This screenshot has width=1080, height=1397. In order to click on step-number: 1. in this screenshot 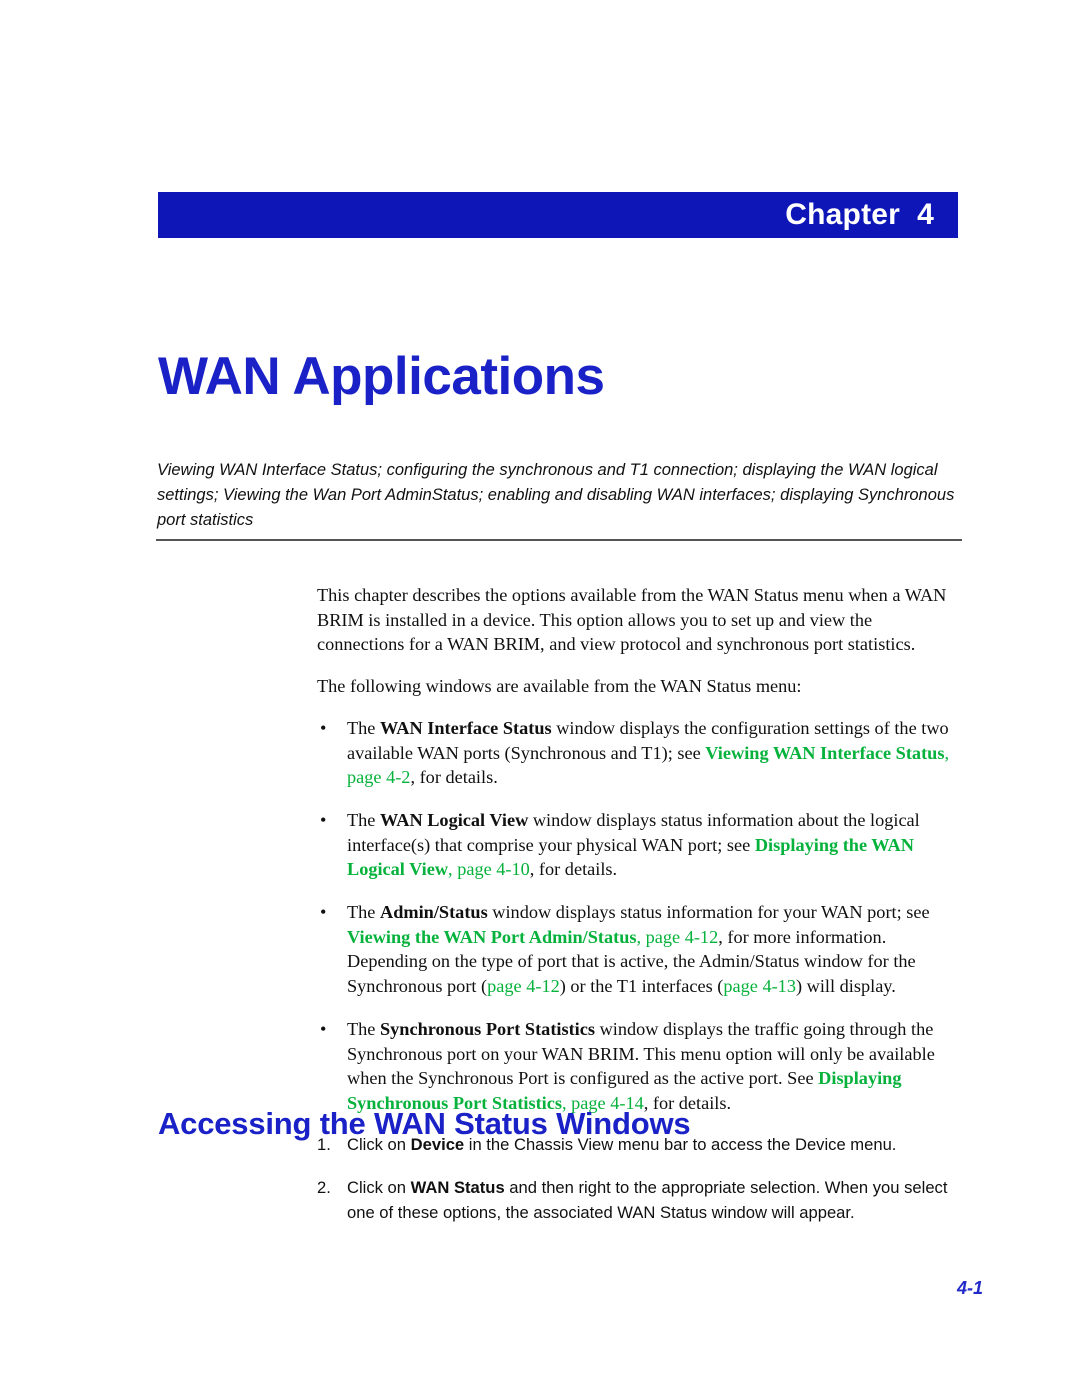, I will do `click(324, 1144)`.